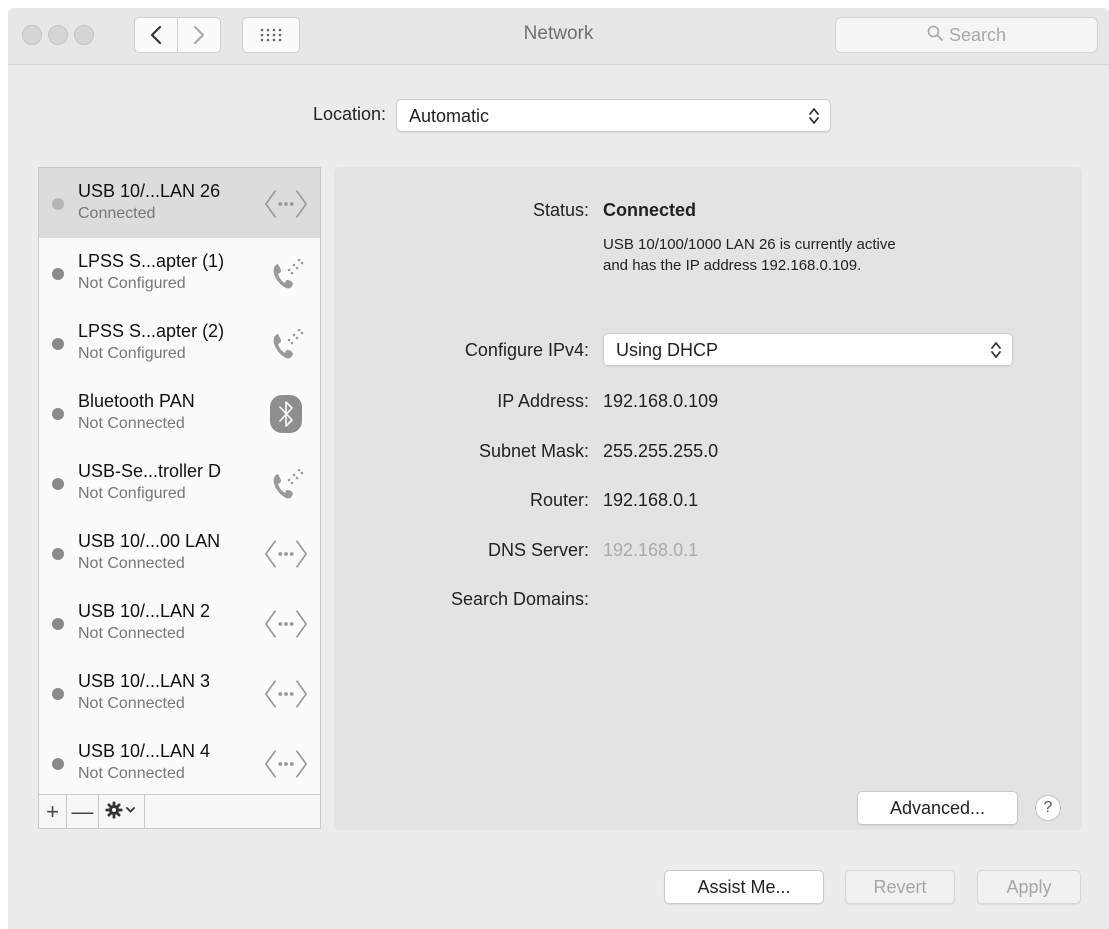 This screenshot has width=1109, height=929. Describe the element at coordinates (977, 34) in the screenshot. I see `search-placeholder: Search` at that location.